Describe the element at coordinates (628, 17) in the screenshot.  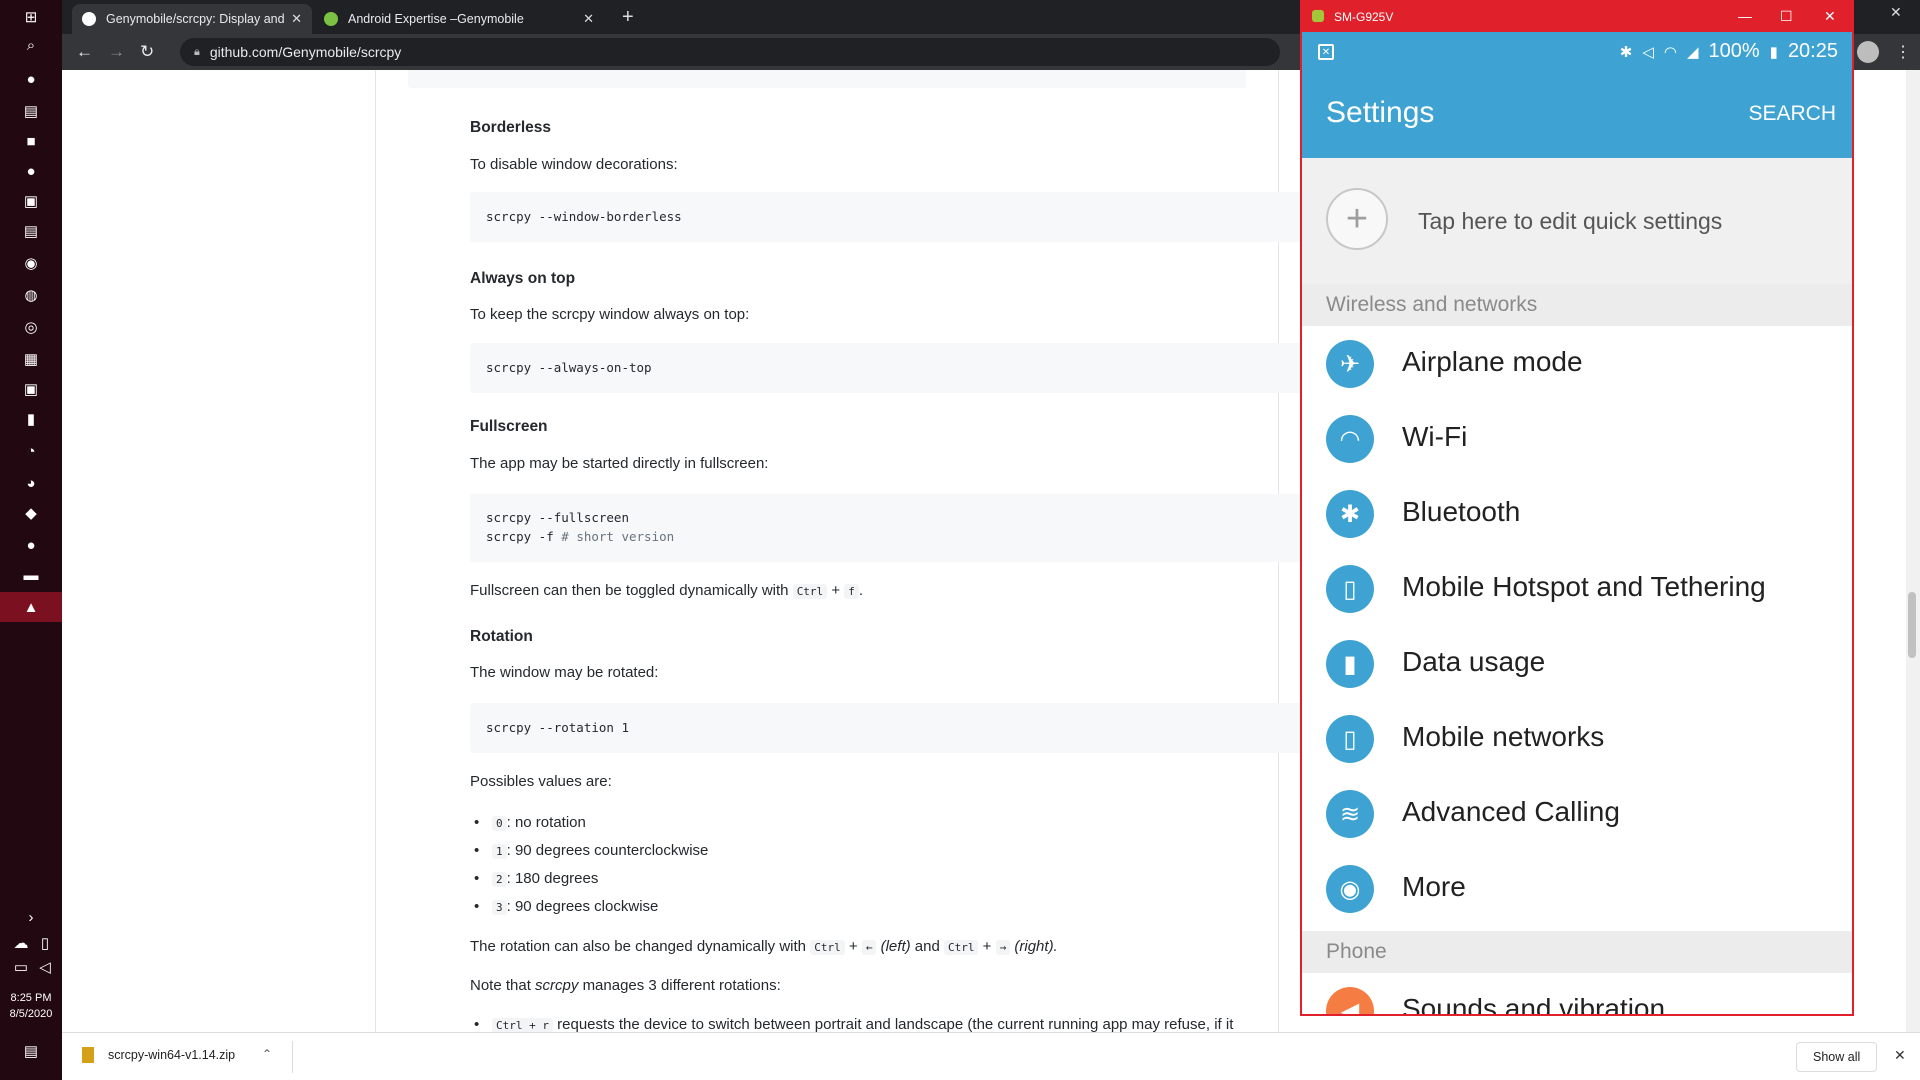
I see `new-tab-icon: +` at that location.